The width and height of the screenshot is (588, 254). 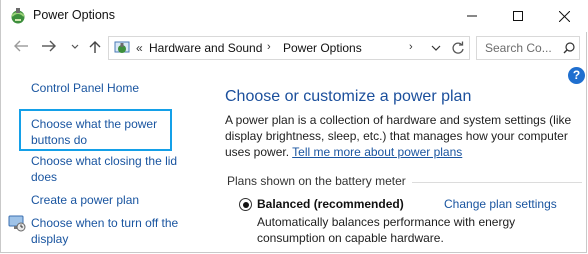 What do you see at coordinates (139, 48) in the screenshot?
I see `breadcrumb-overflow: «` at bounding box center [139, 48].